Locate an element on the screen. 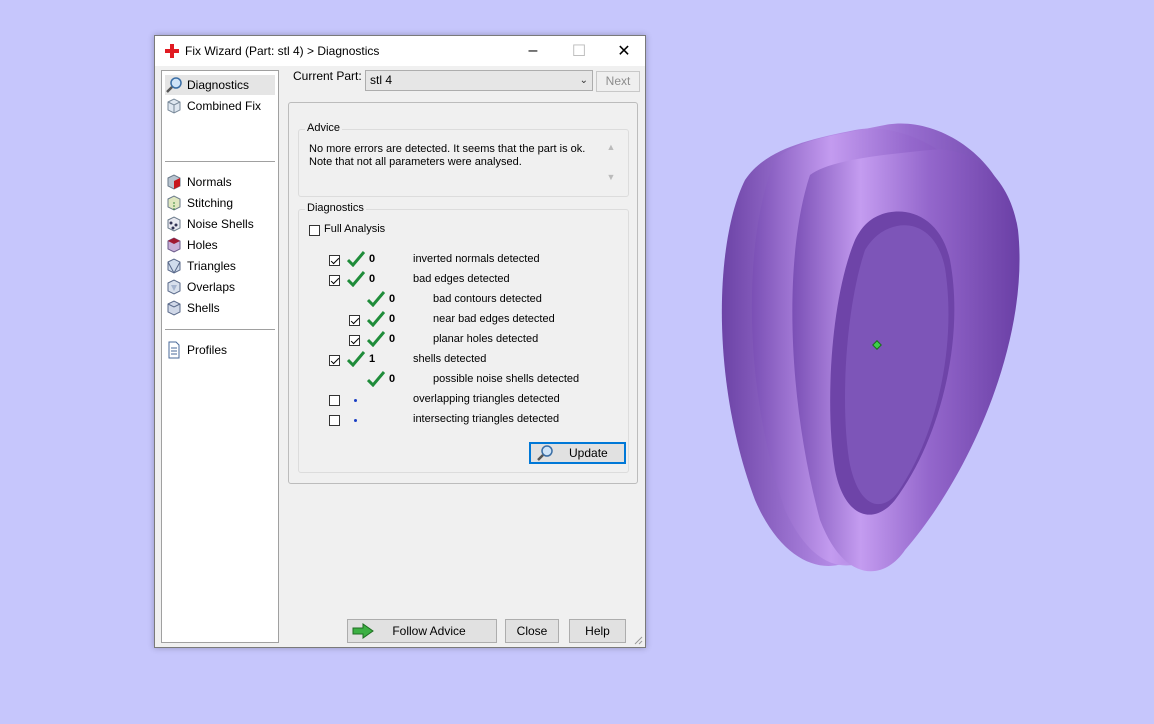  overlaps-cube-icon is located at coordinates (174, 287).